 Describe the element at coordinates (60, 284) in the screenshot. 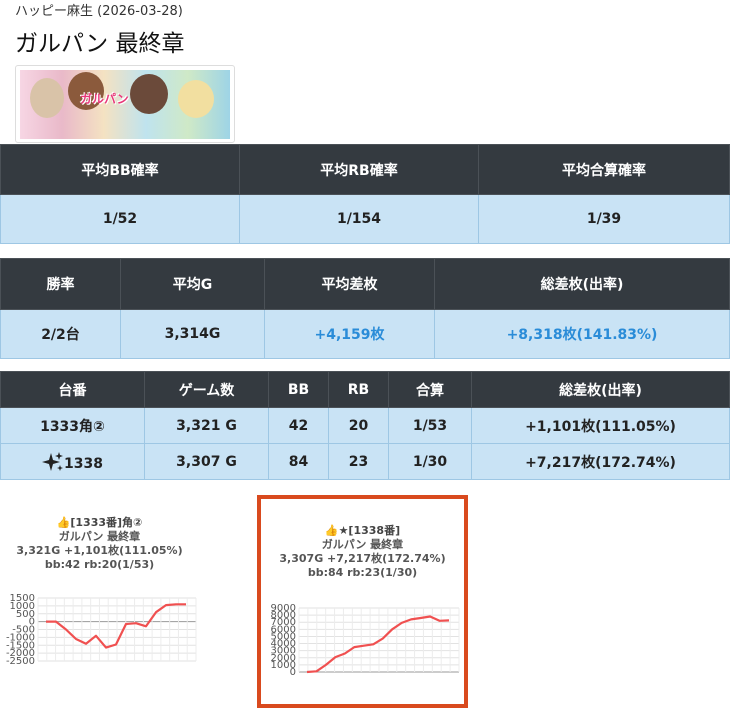

I see `col-header: 勝率` at that location.